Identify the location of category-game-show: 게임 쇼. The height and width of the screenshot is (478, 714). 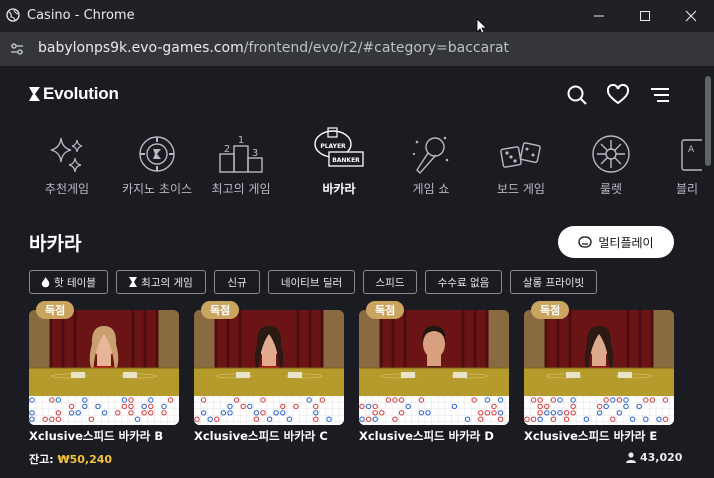
(431, 169).